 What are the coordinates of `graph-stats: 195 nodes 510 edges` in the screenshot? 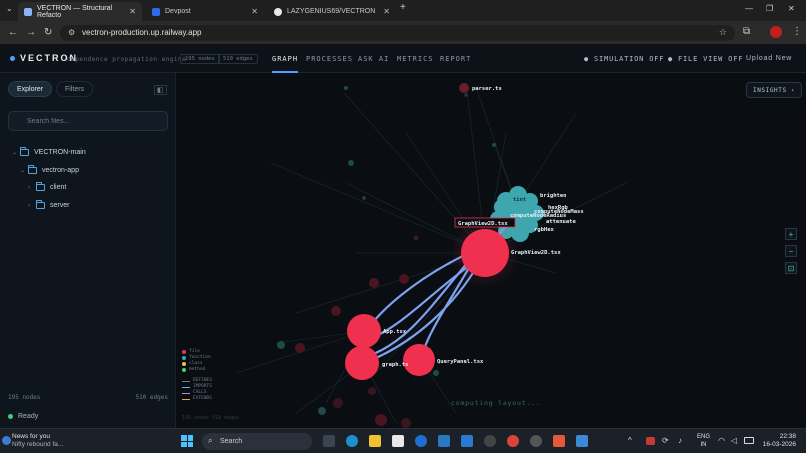 It's located at (211, 418).